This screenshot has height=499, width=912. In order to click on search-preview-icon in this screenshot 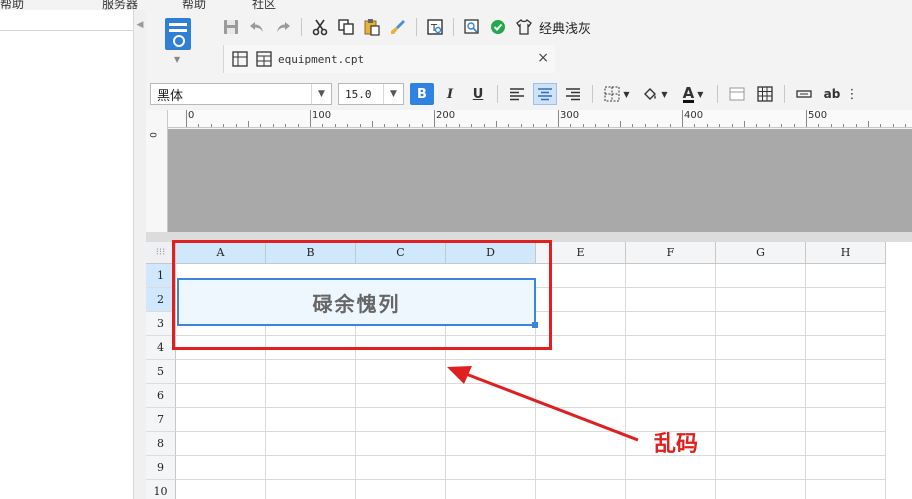, I will do `click(472, 27)`.